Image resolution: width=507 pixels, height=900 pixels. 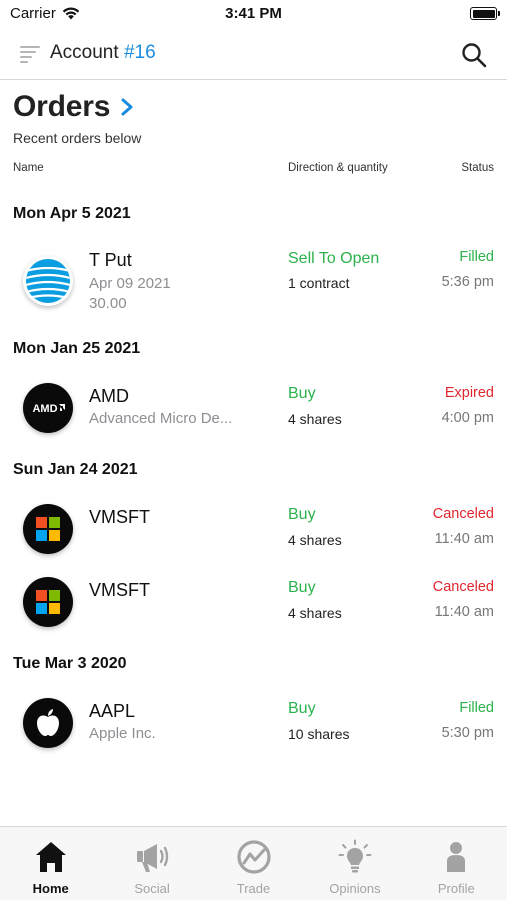 What do you see at coordinates (110, 260) in the screenshot?
I see `order-symbol: T Put` at bounding box center [110, 260].